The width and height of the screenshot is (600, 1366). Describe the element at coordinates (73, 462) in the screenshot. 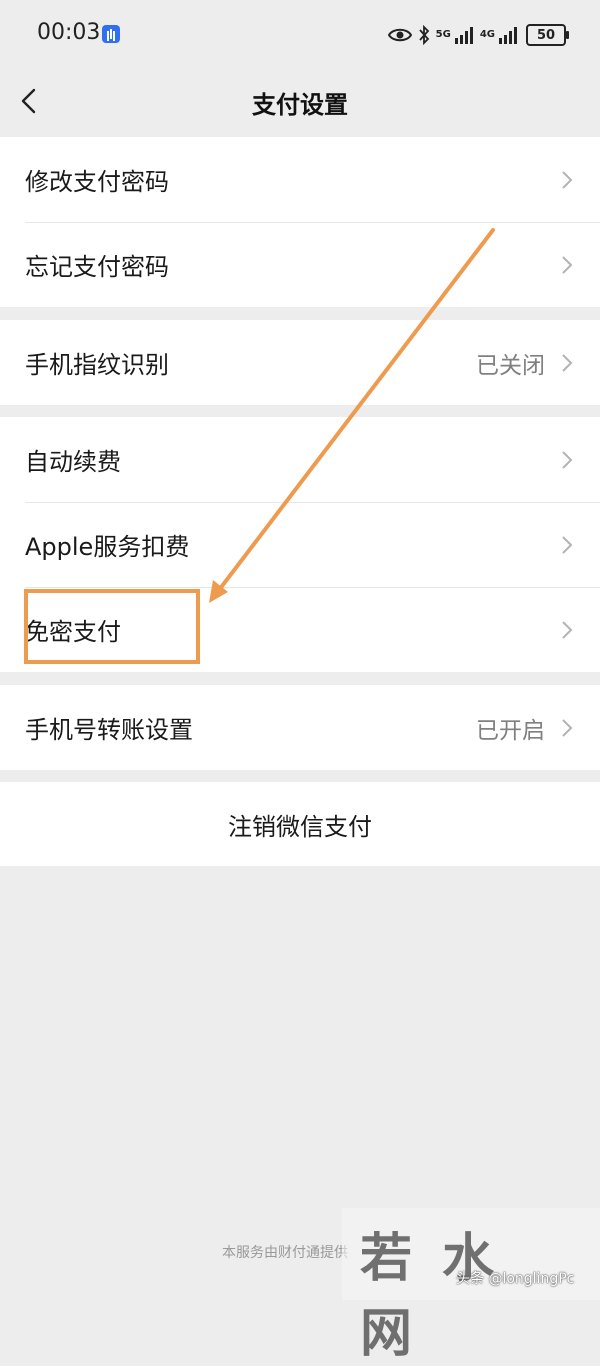

I see `settings-item-label: 自动续费` at that location.